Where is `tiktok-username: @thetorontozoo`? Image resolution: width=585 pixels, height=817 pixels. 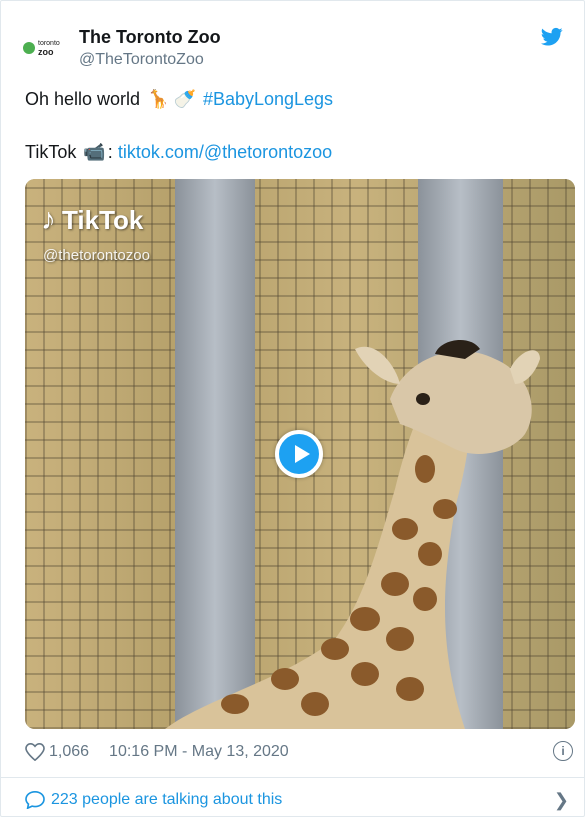
tiktok-username: @thetorontozoo is located at coordinates (96, 255).